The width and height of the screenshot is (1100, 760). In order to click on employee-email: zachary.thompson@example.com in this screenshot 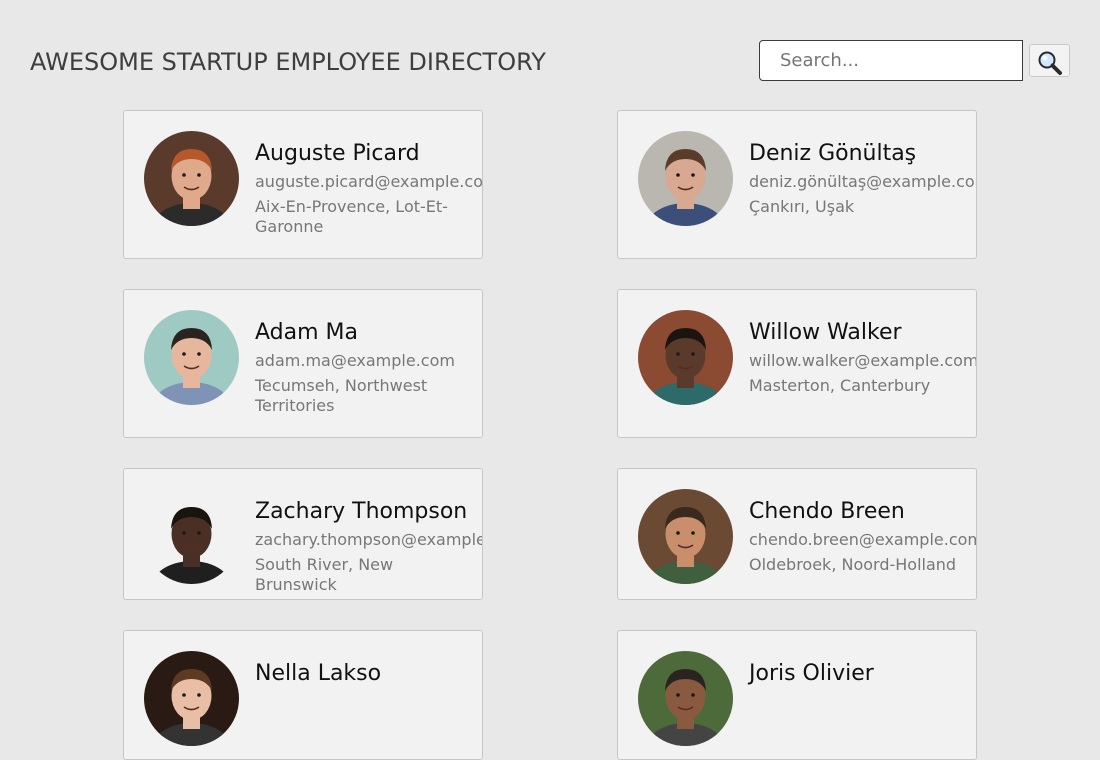, I will do `click(368, 539)`.